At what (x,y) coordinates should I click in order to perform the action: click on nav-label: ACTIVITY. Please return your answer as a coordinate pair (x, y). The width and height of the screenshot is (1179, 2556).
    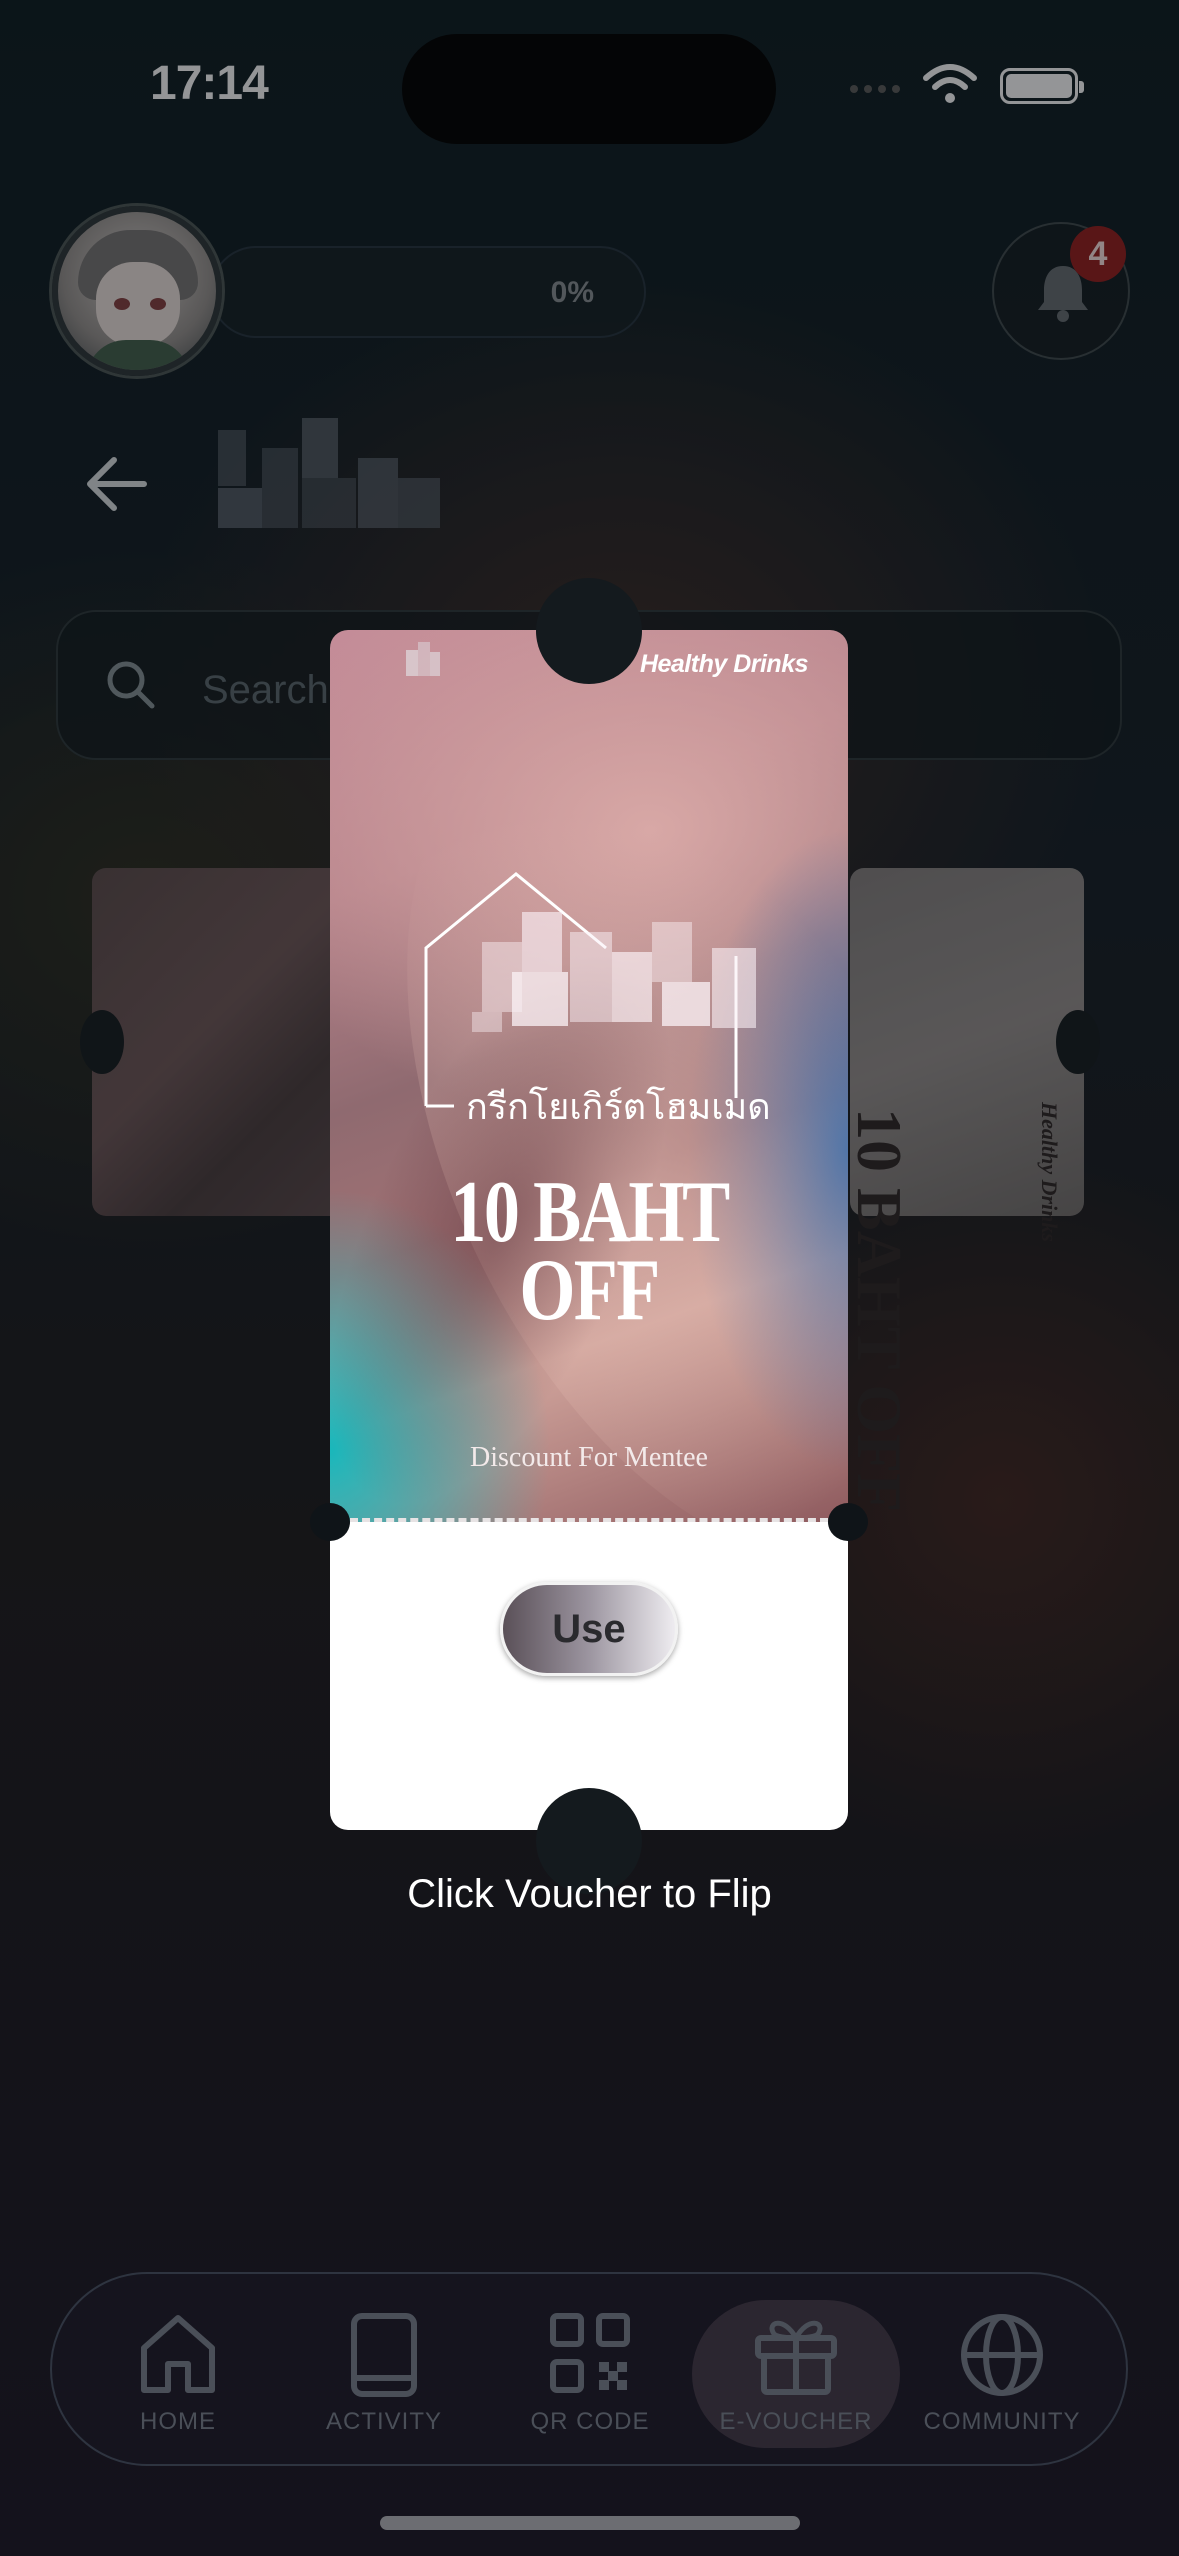
    Looking at the image, I should click on (383, 2421).